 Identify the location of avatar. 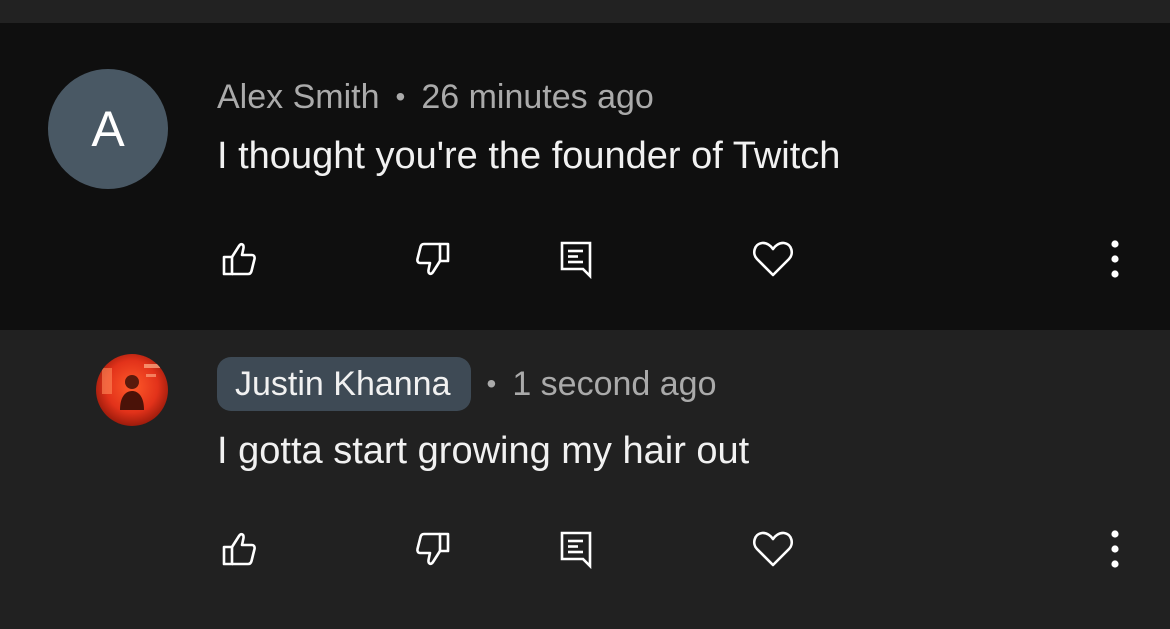
(132, 390).